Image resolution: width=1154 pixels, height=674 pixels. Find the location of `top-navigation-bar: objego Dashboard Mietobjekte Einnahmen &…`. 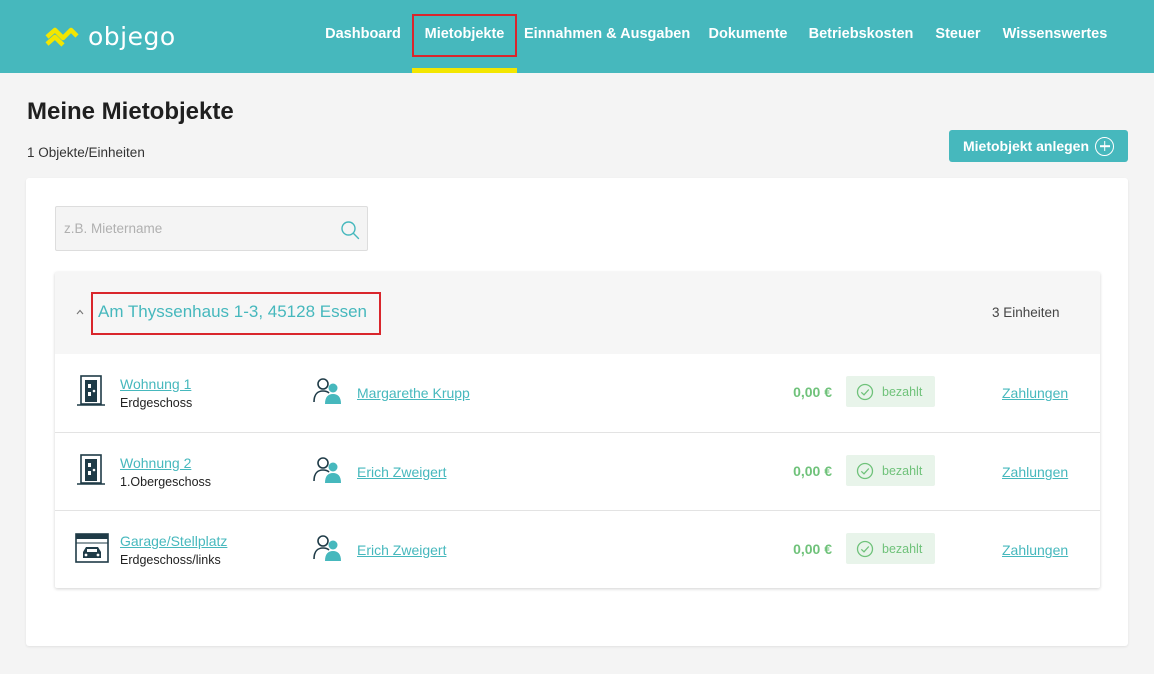

top-navigation-bar: objego Dashboard Mietobjekte Einnahmen &… is located at coordinates (577, 36).